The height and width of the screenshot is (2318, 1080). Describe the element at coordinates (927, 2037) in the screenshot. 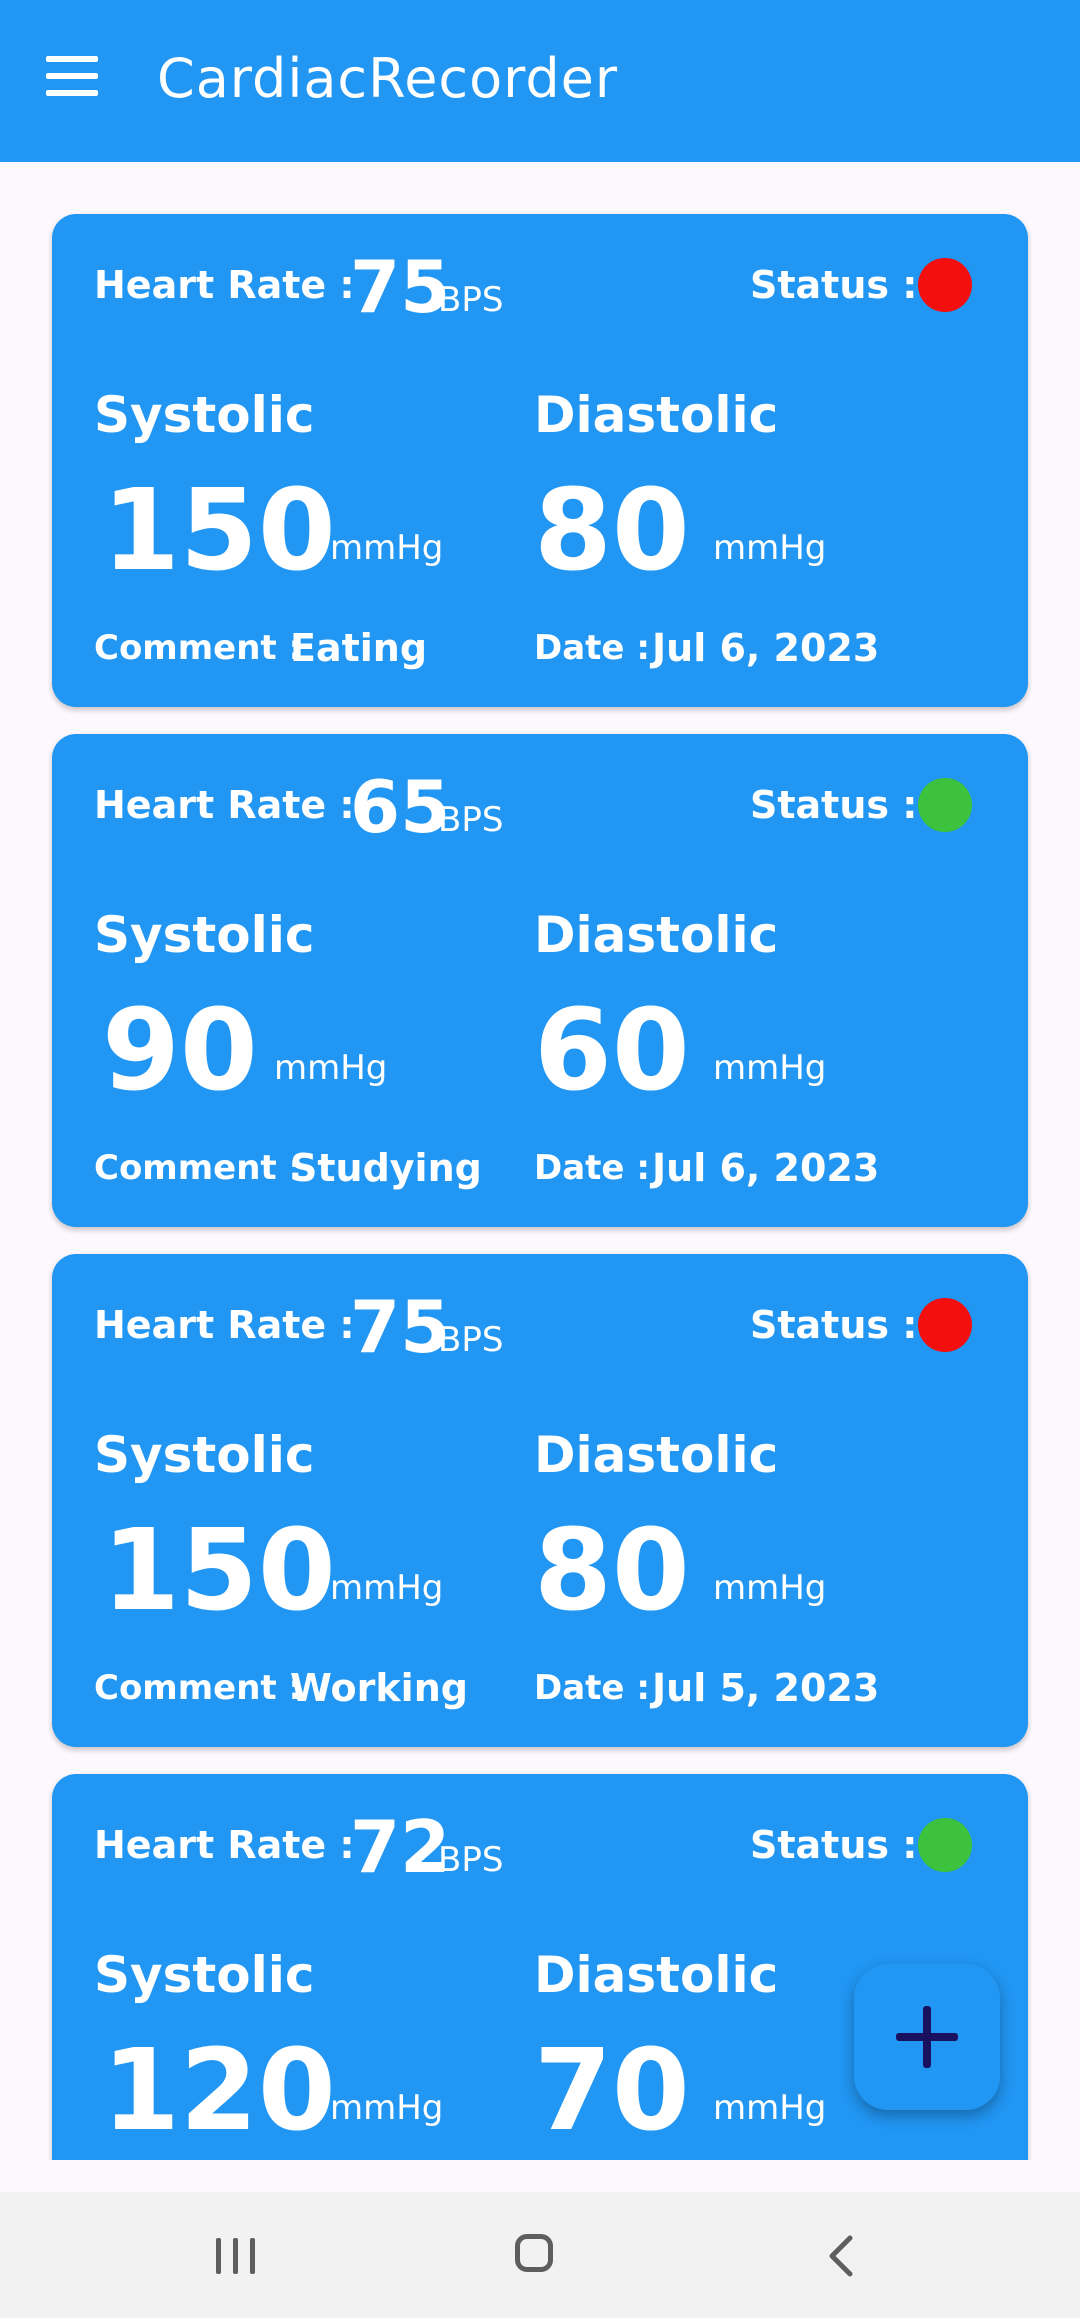

I see `add-record-button` at that location.